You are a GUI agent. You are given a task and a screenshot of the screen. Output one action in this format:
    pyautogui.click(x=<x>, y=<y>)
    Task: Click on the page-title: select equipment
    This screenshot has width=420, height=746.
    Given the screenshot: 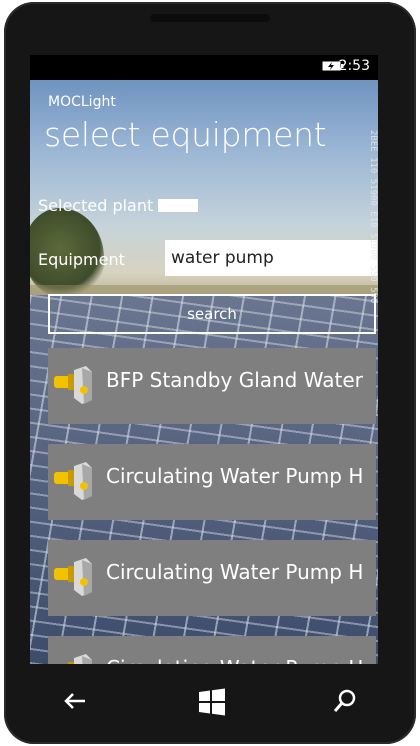 What is the action you would take?
    pyautogui.click(x=185, y=134)
    